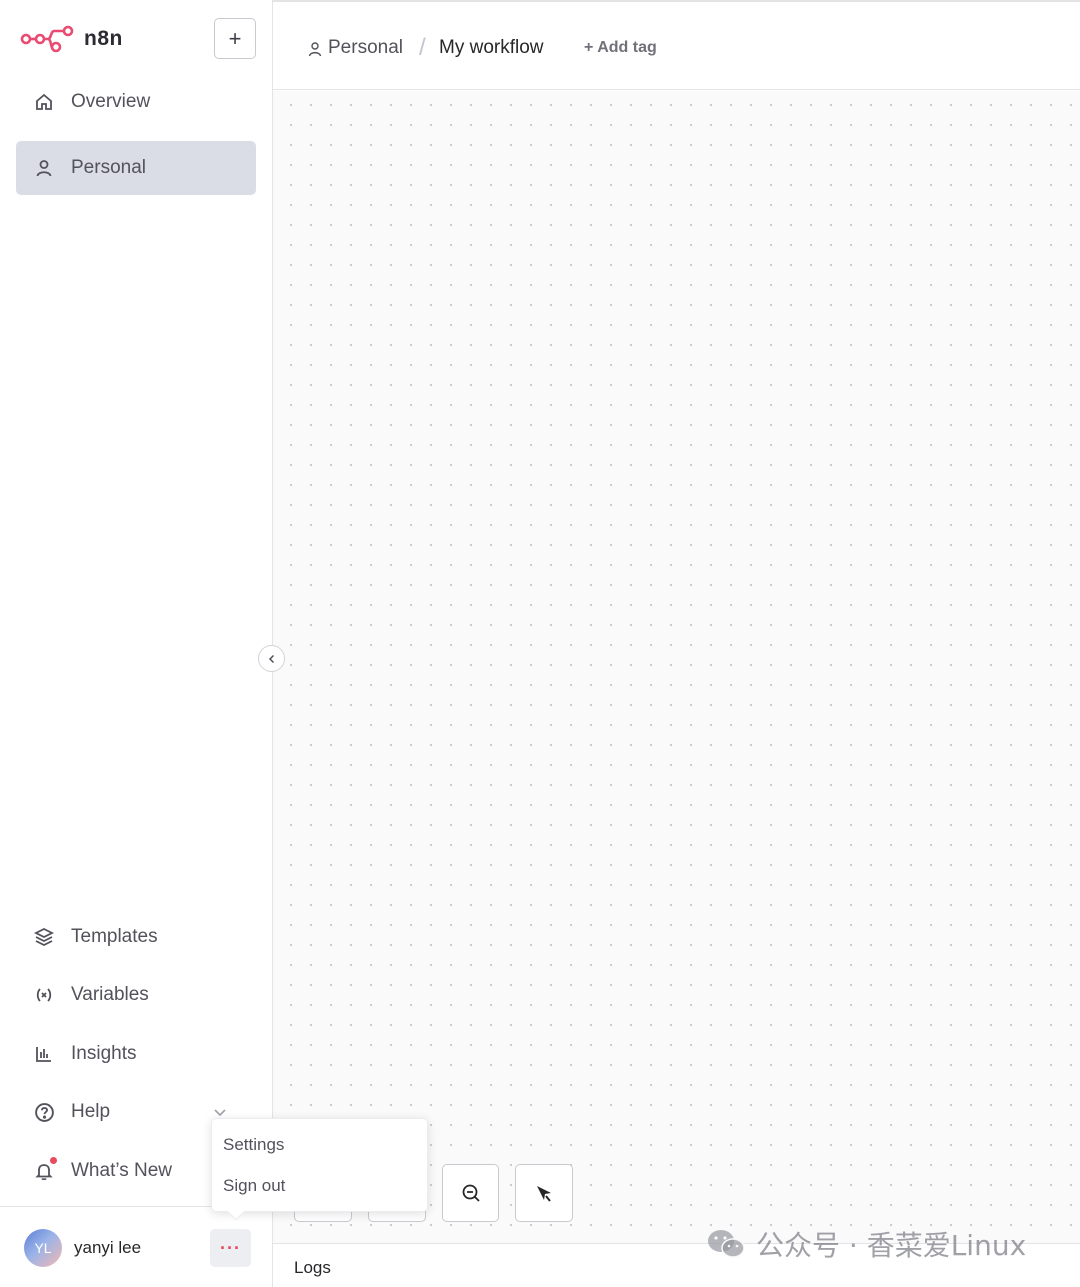  Describe the element at coordinates (44, 995) in the screenshot. I see `variable-icon` at that location.